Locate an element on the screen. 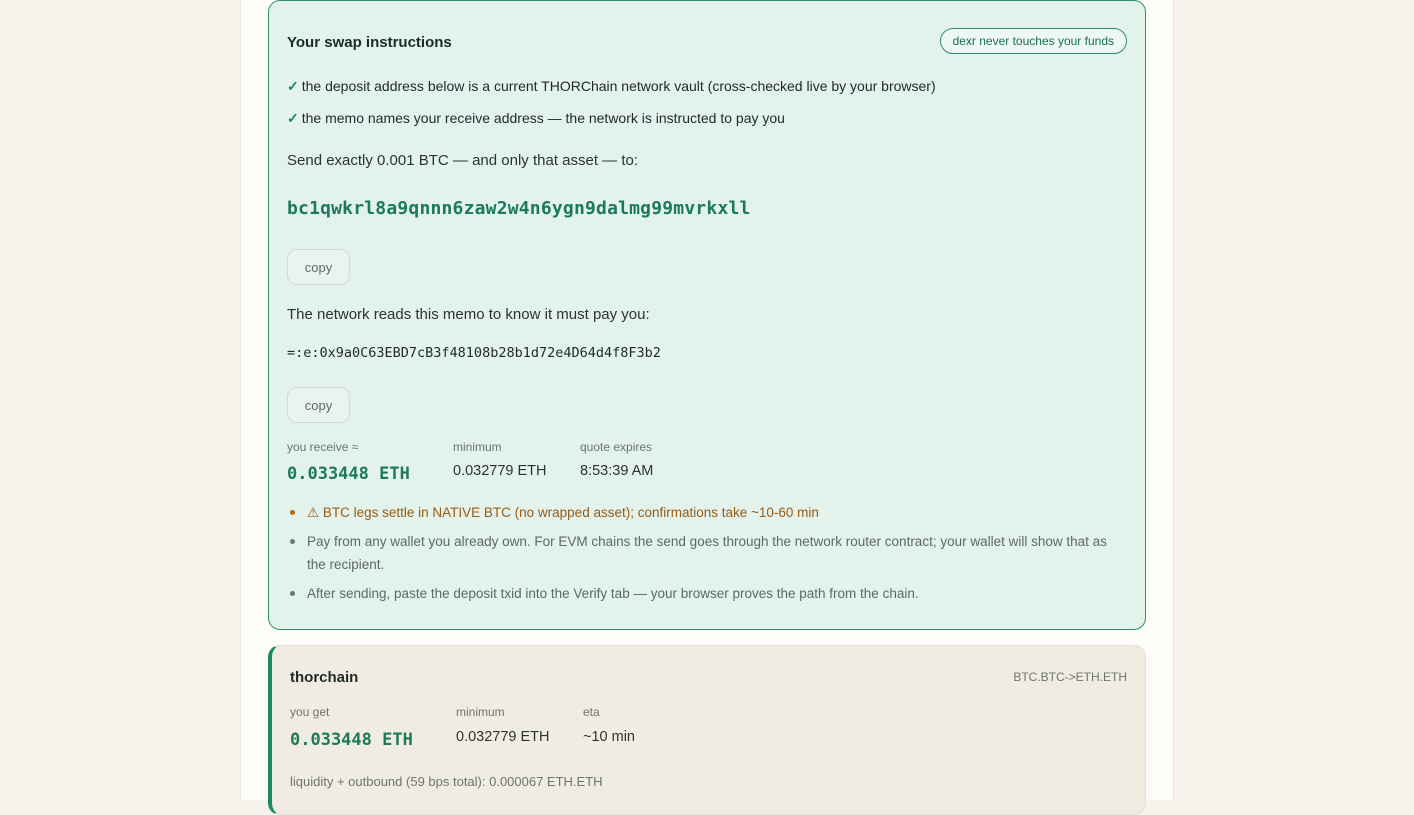 The width and height of the screenshot is (1414, 815). route-name: thorchain is located at coordinates (324, 677).